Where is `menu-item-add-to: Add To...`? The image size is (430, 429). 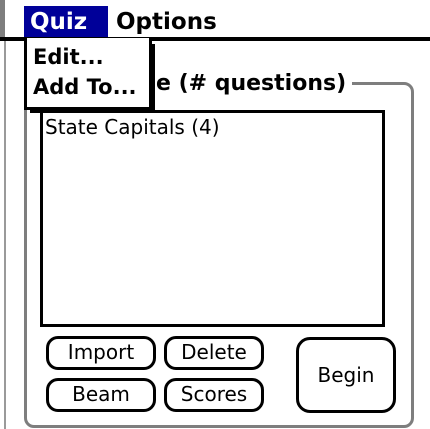
menu-item-add-to: Add To... is located at coordinates (85, 87).